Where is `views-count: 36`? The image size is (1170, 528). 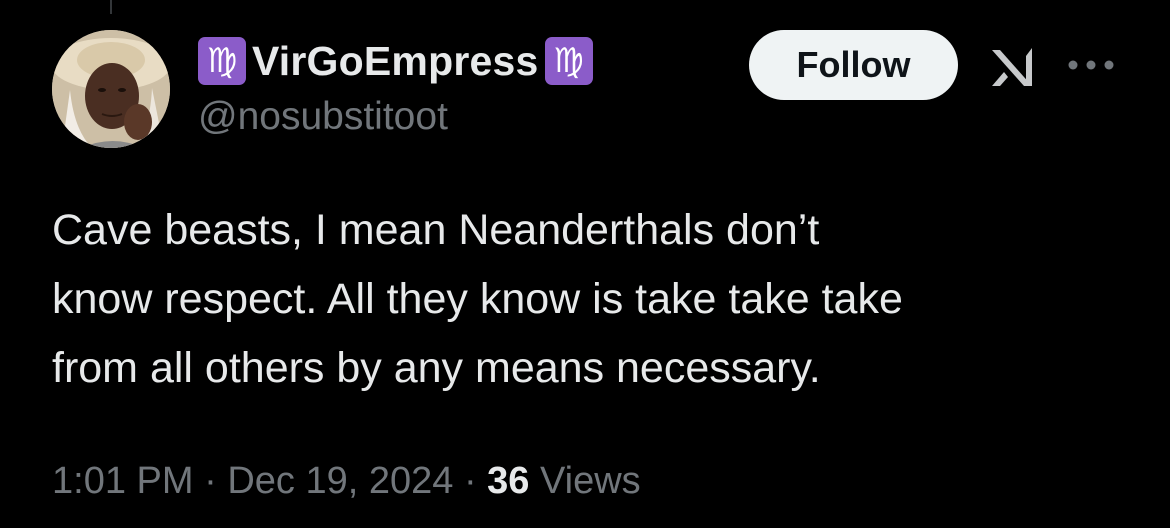
views-count: 36 is located at coordinates (508, 481).